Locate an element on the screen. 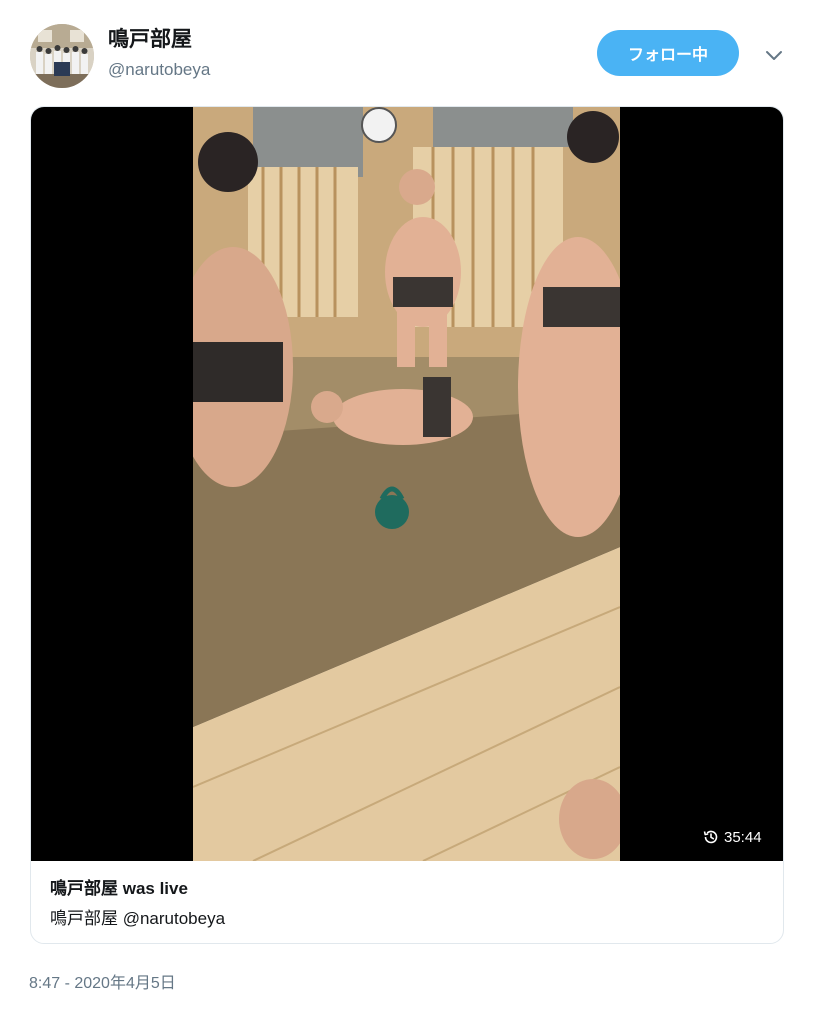 This screenshot has height=1011, width=821. replay-duration-badge: 35:44 is located at coordinates (733, 837).